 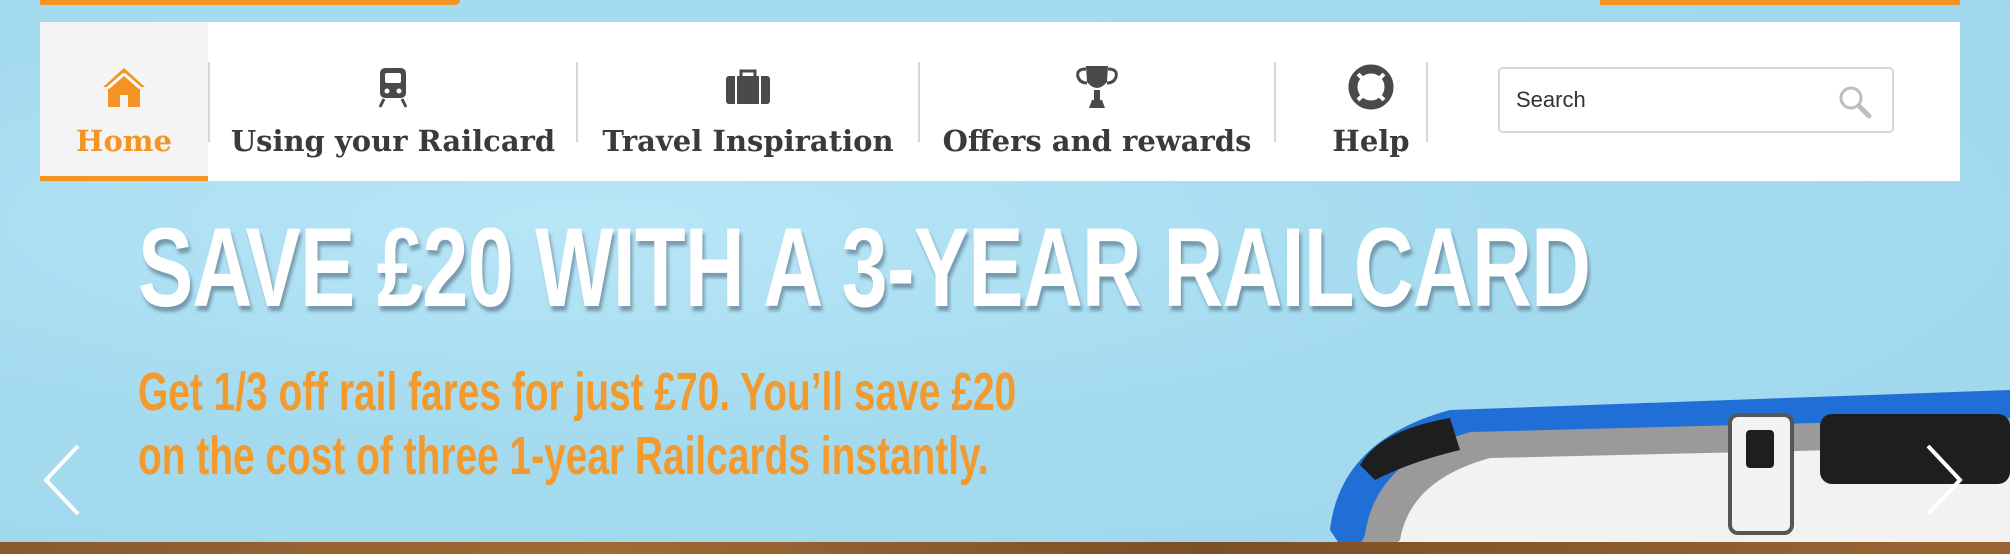 I want to click on train-illustration, so click(x=1670, y=467).